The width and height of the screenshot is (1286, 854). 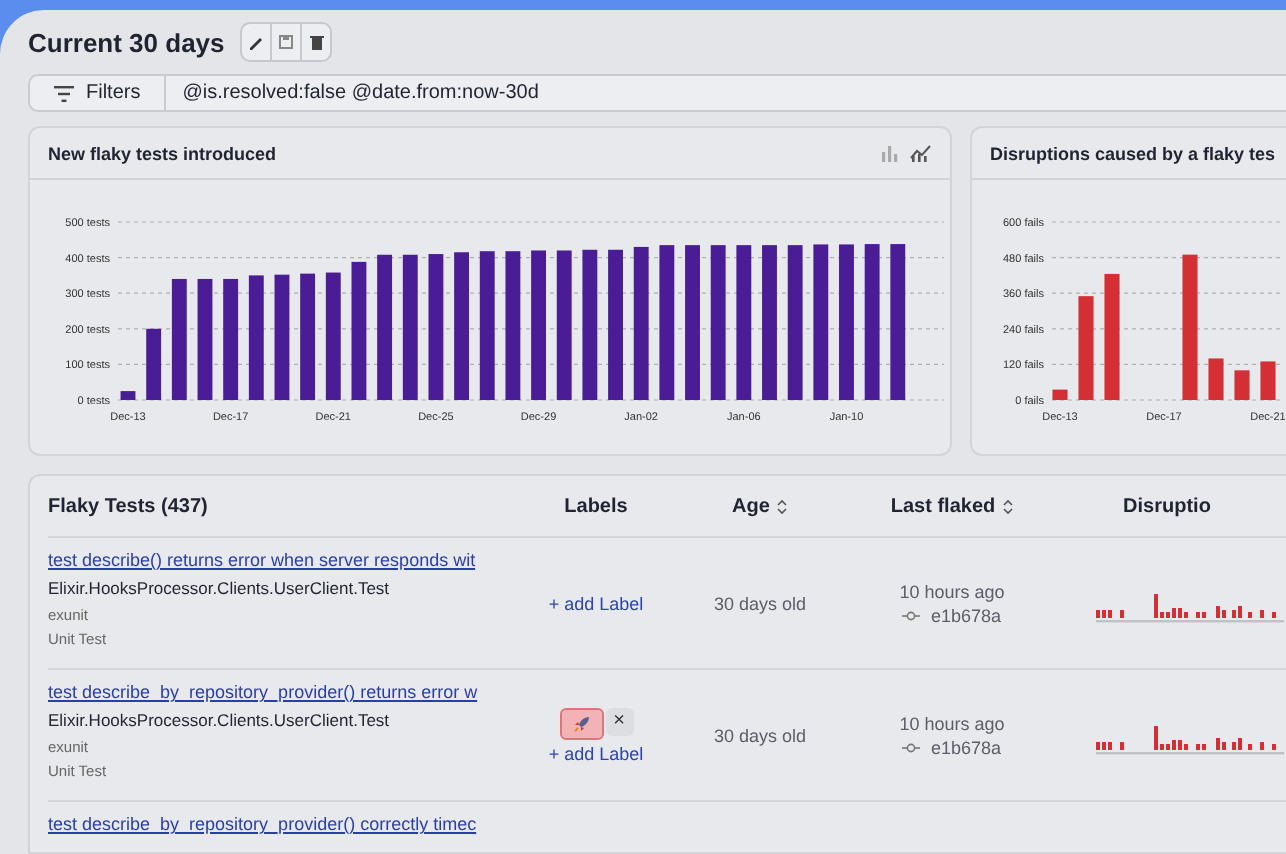 I want to click on label-chip, so click(x=581, y=723).